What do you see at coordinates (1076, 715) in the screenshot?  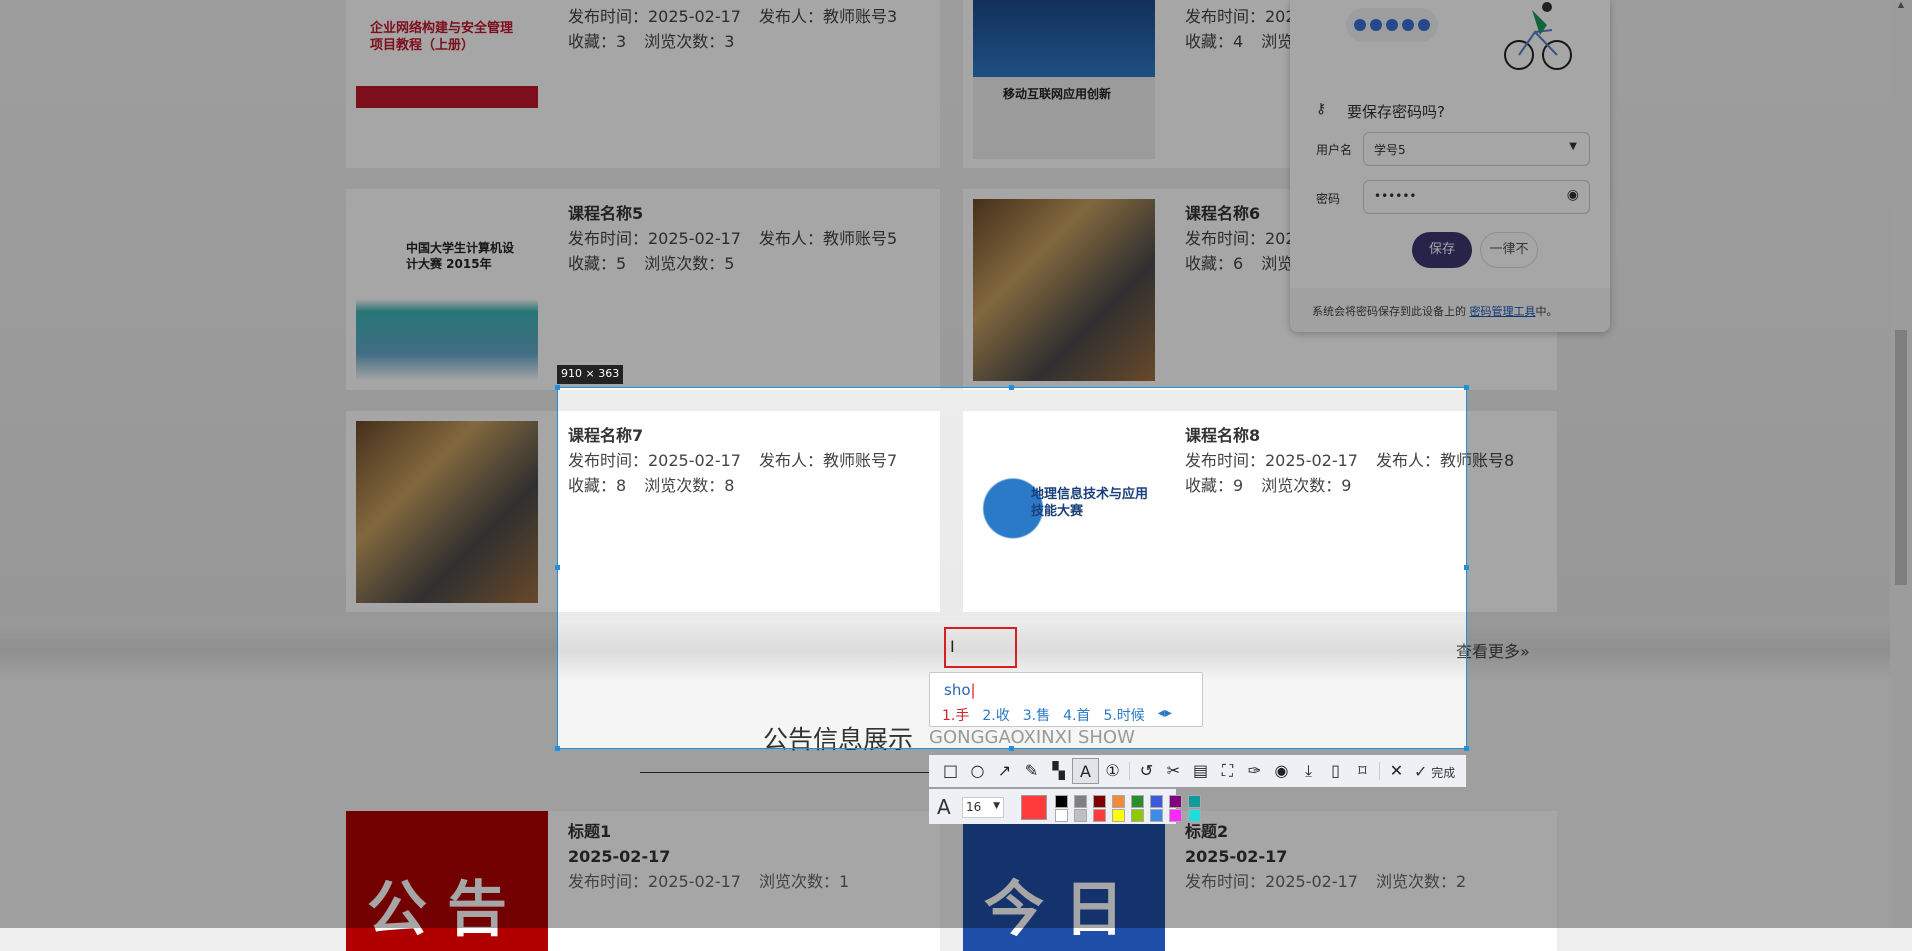 I see `ime-candidate: 4.首` at bounding box center [1076, 715].